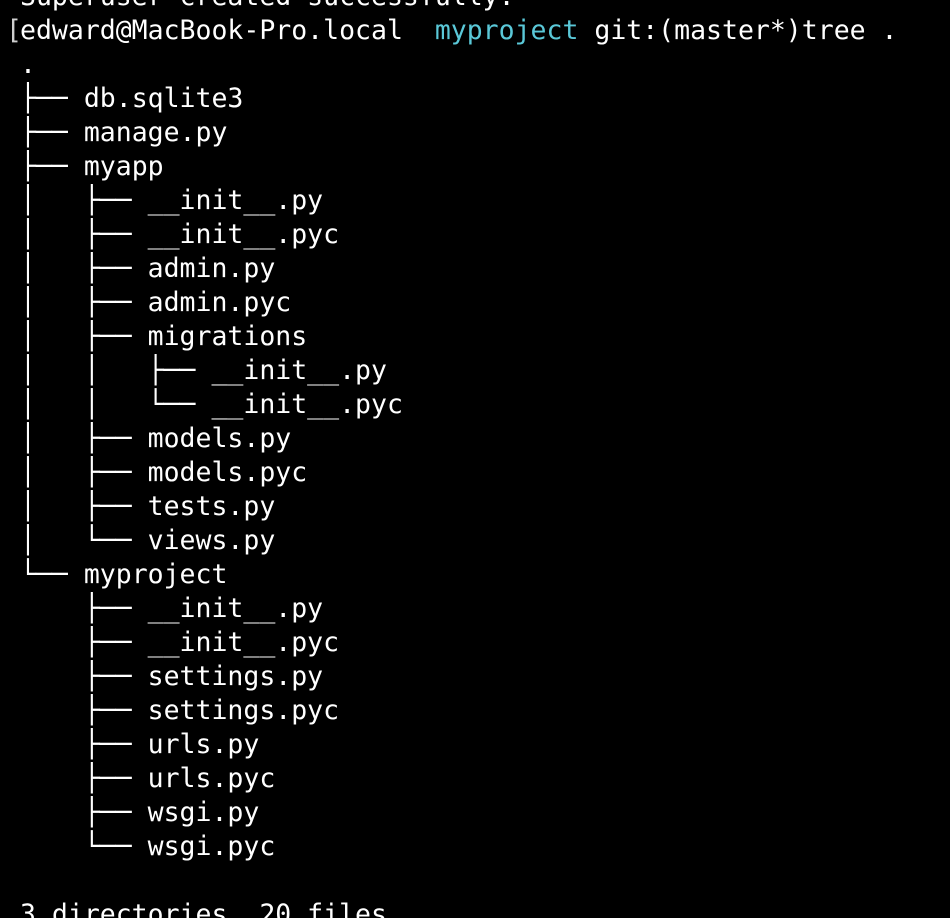 This screenshot has height=918, width=950. I want to click on tree-line: │ ├── models.pyc, so click(485, 473).